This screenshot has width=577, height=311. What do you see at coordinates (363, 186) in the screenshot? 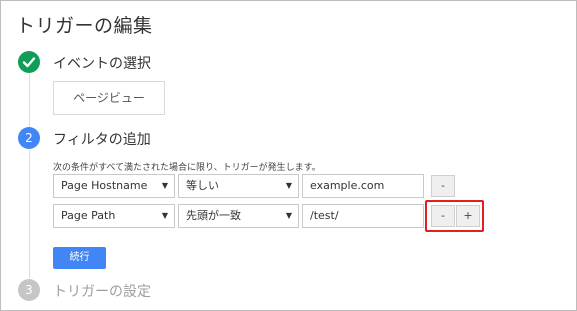
I see `filter-value-input: example.com` at bounding box center [363, 186].